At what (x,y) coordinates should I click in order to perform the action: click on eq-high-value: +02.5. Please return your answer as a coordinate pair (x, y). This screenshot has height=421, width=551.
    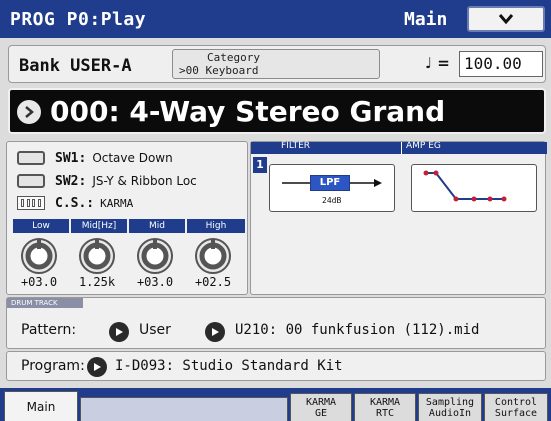
    Looking at the image, I should click on (213, 282).